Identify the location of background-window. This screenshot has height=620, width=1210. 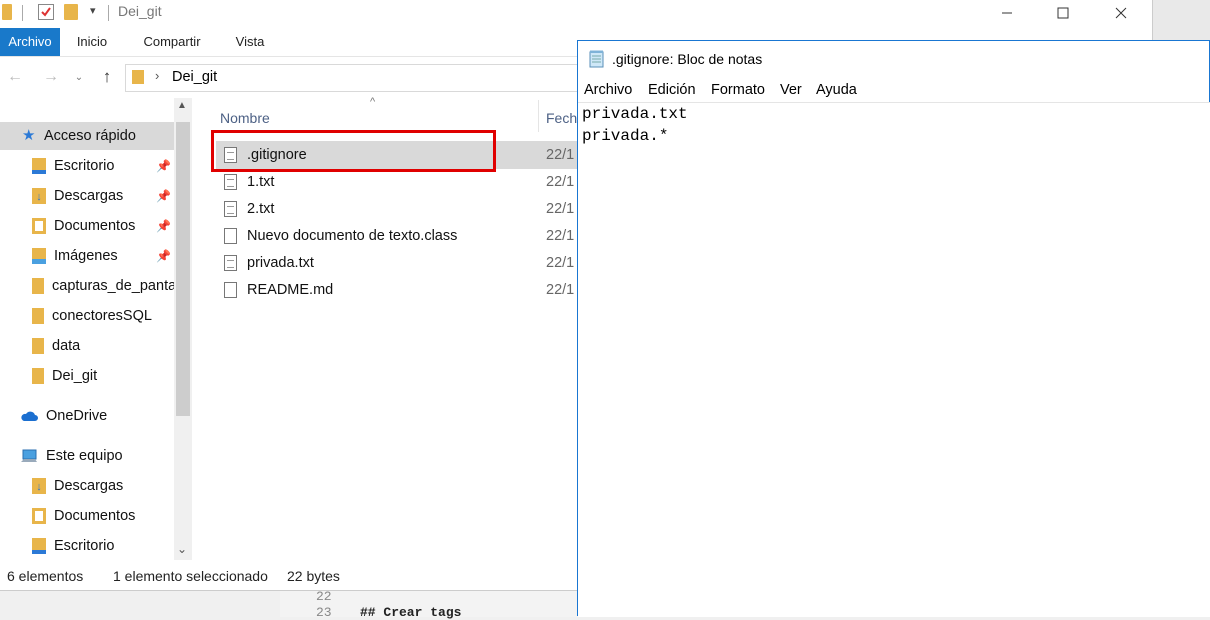
(1181, 20).